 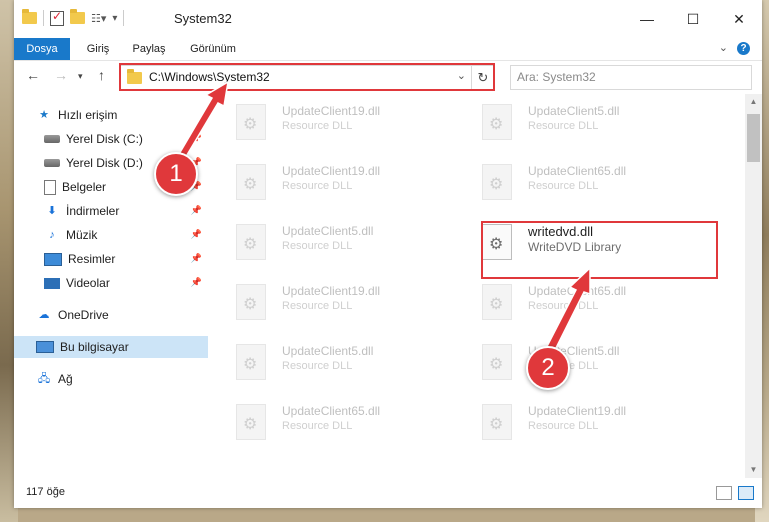 What do you see at coordinates (176, 174) in the screenshot?
I see `step-1-badge: 1` at bounding box center [176, 174].